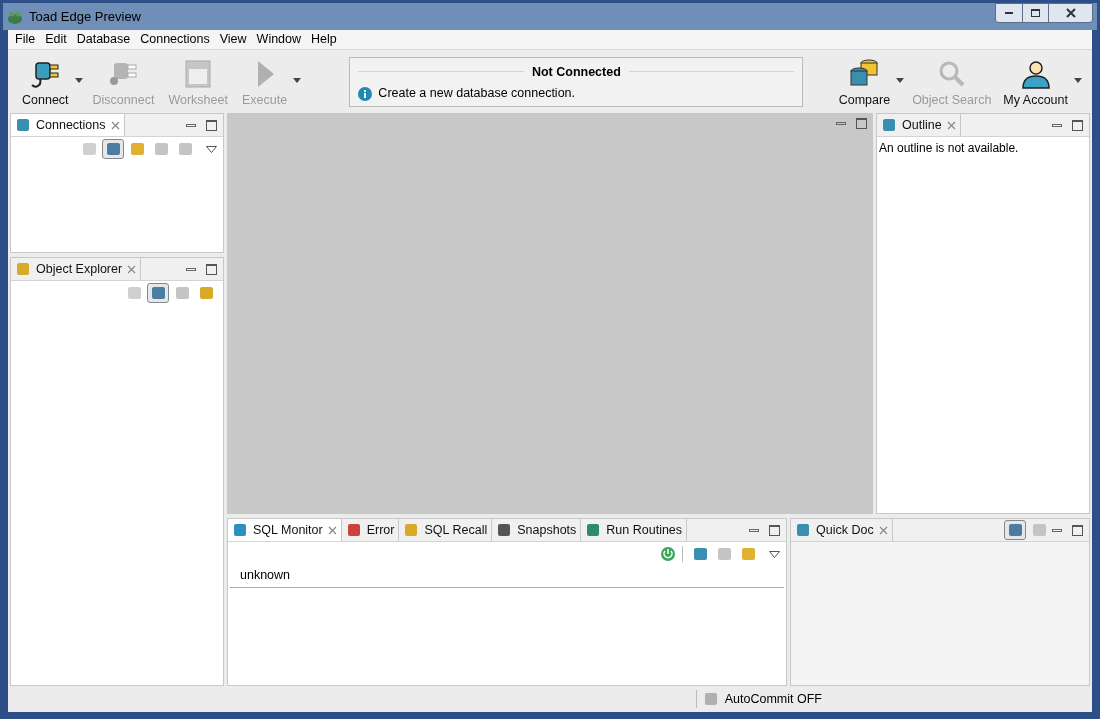 The height and width of the screenshot is (719, 1100). I want to click on user-icon, so click(1035, 73).